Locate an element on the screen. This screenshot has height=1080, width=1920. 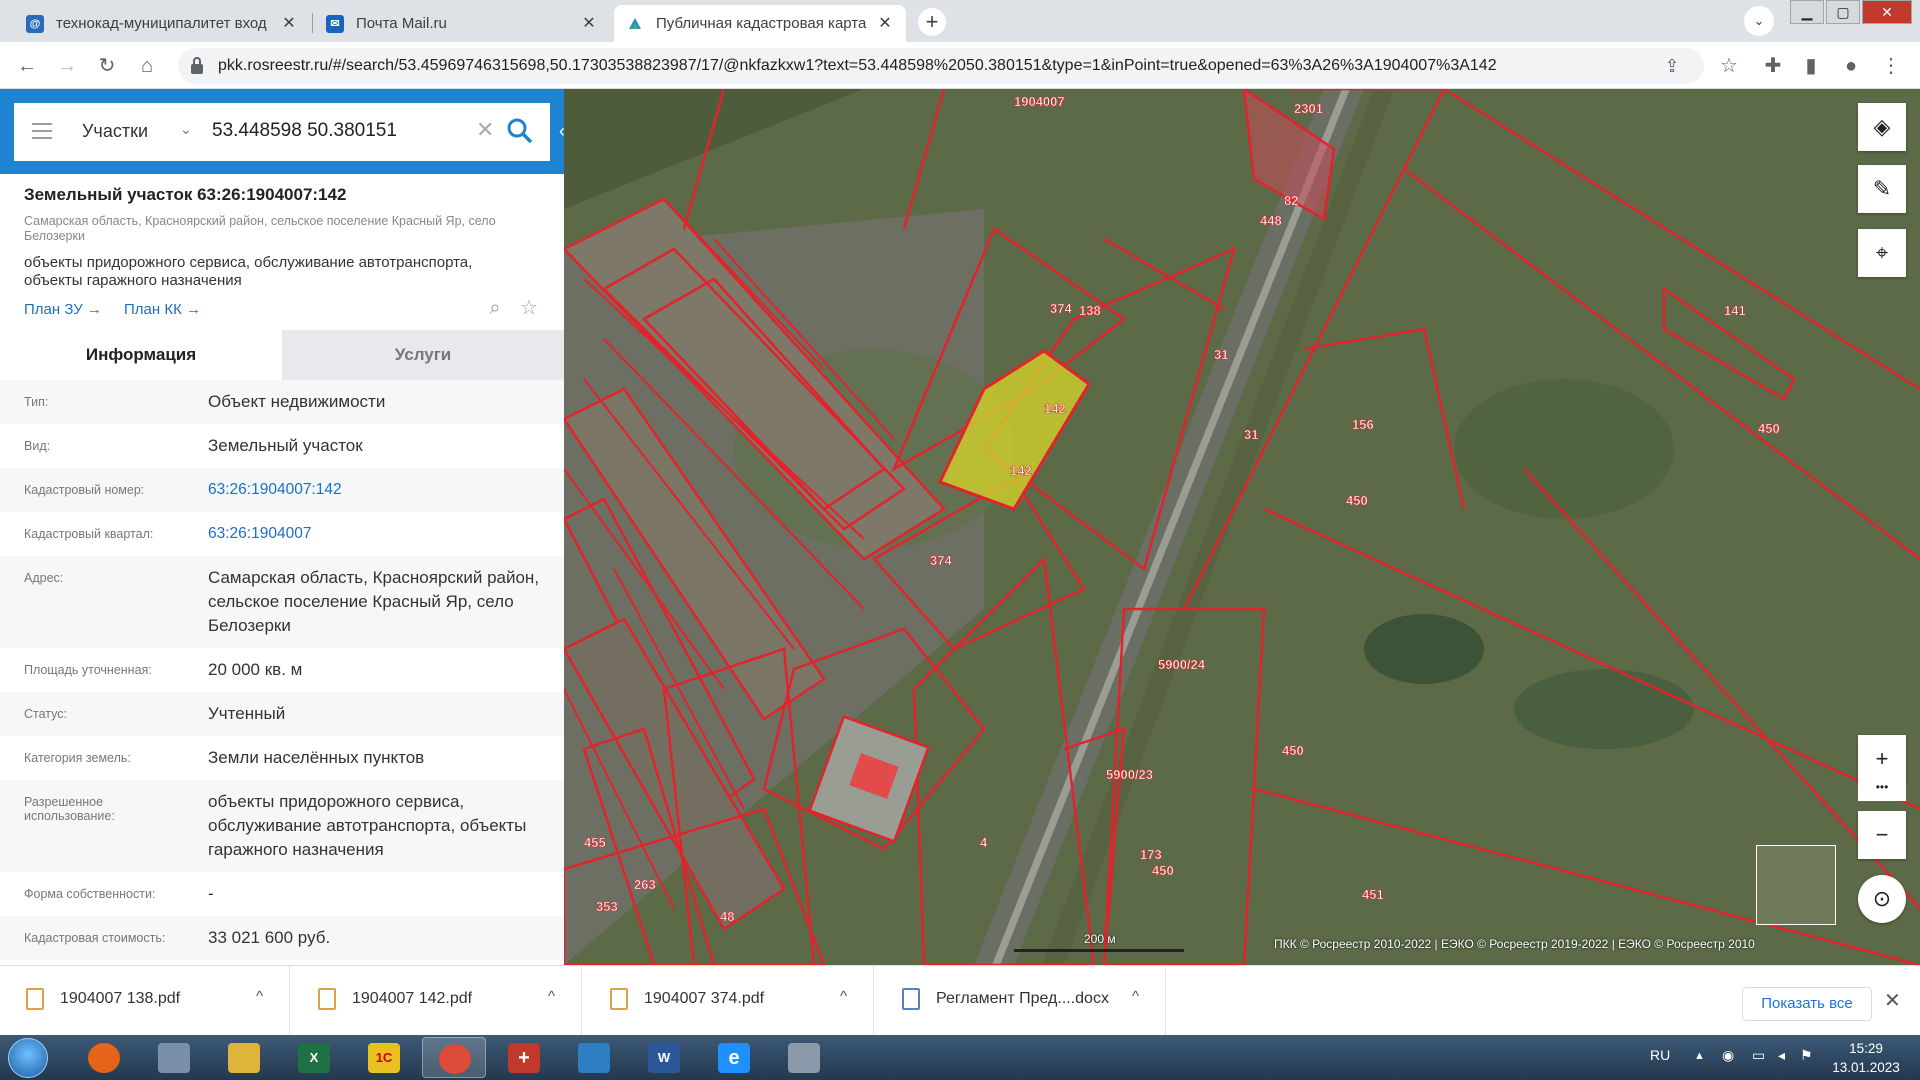
favorite-star-icon: ☆ is located at coordinates (529, 308).